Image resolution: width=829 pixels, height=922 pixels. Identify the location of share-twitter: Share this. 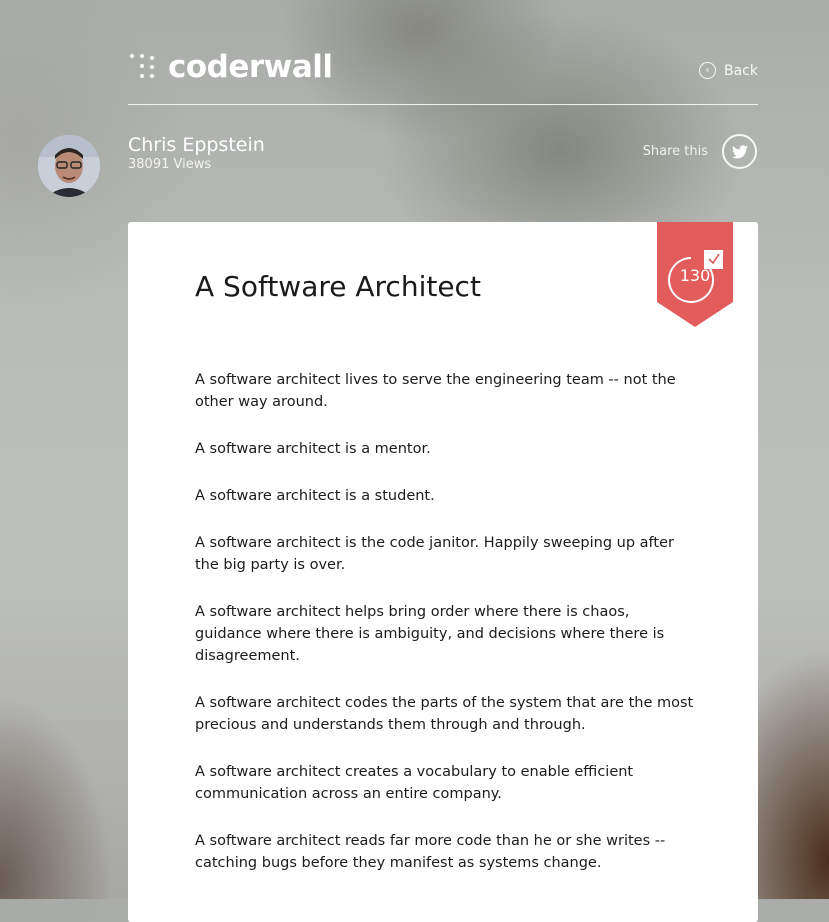
(700, 151).